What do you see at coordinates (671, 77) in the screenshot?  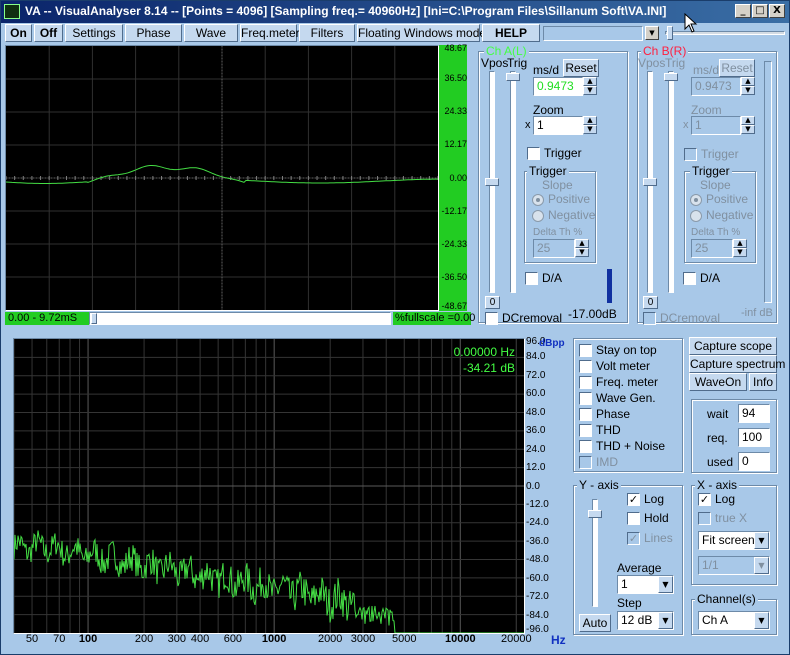 I see `chb-trig-thumb` at bounding box center [671, 77].